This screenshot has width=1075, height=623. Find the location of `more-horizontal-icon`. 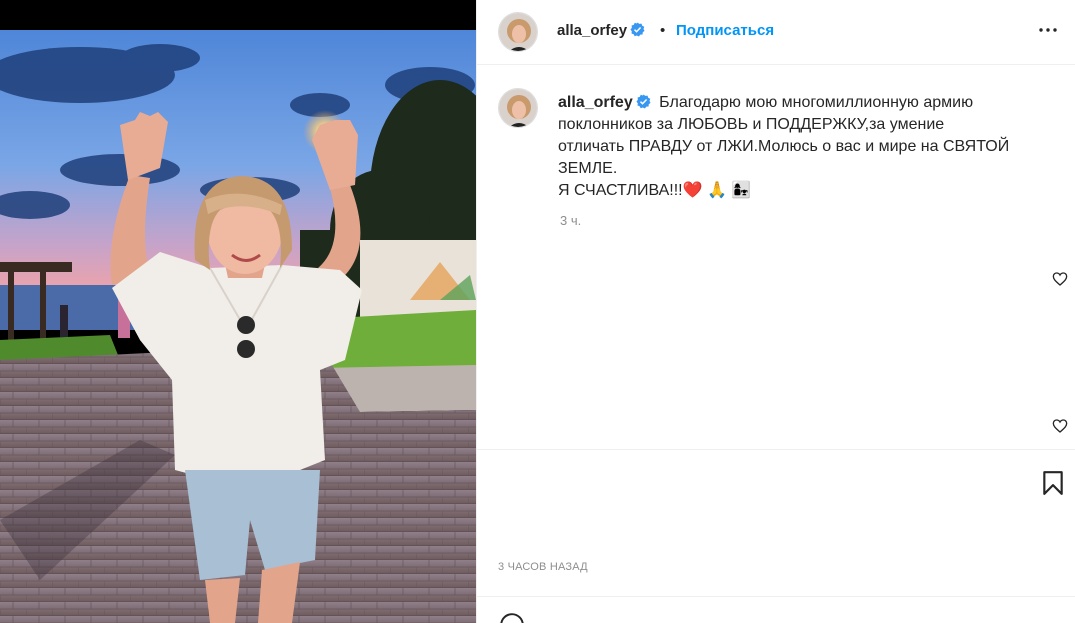

more-horizontal-icon is located at coordinates (1048, 30).